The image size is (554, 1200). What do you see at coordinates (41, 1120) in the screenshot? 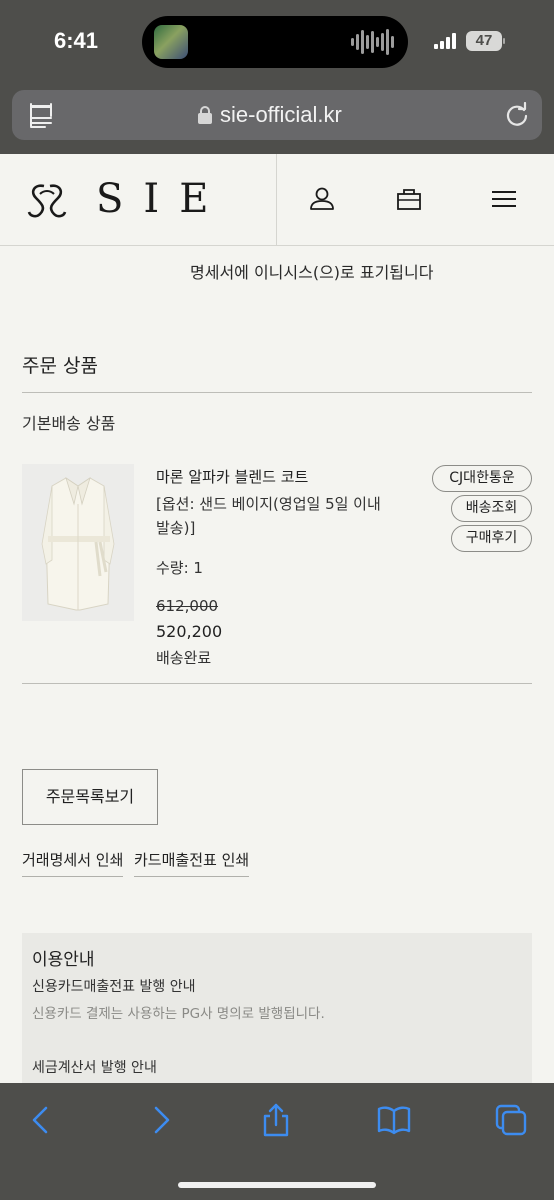
I see `back-icon` at bounding box center [41, 1120].